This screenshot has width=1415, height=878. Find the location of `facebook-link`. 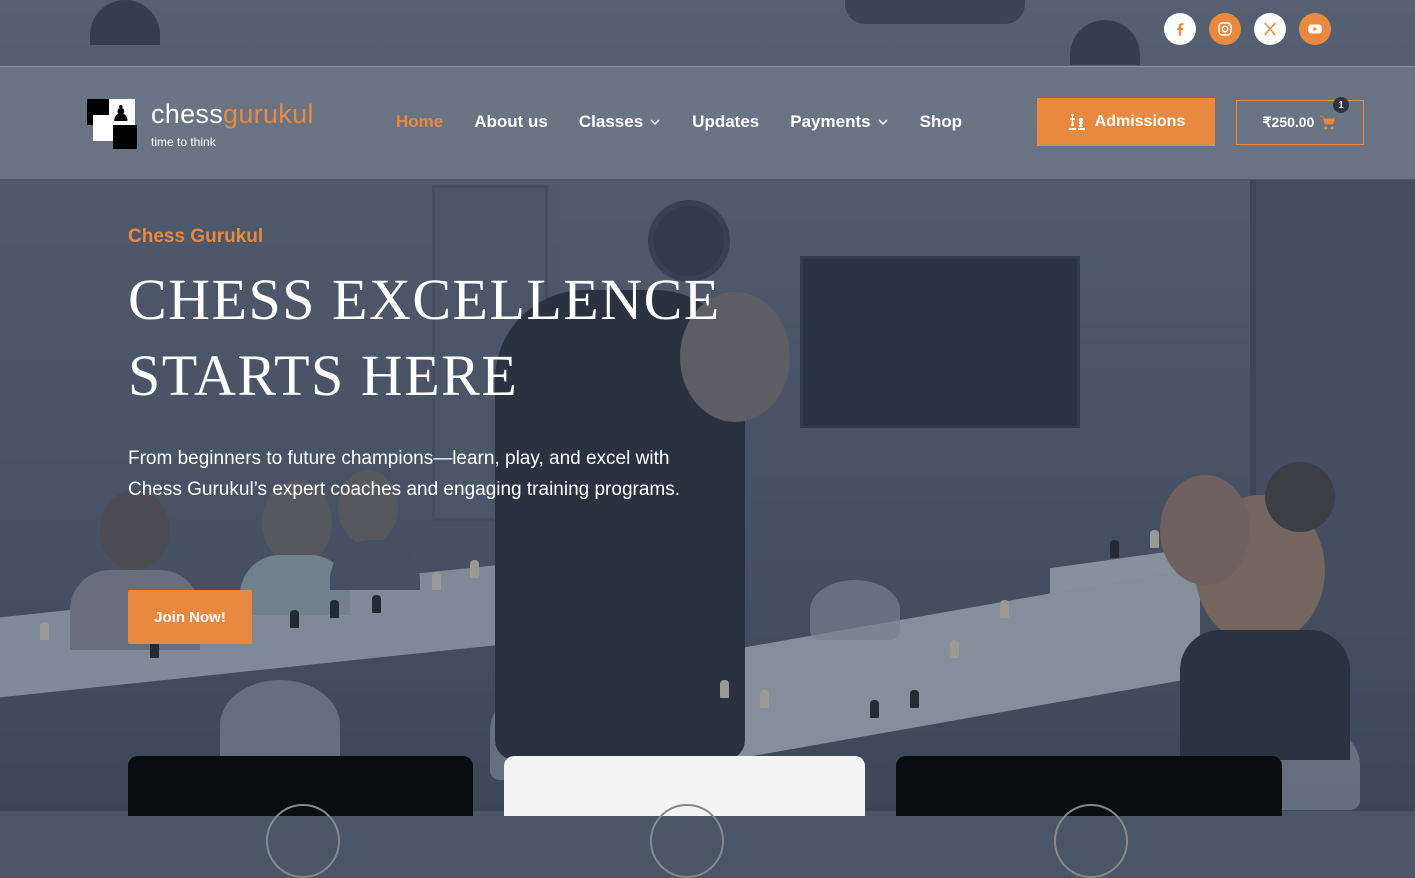

facebook-link is located at coordinates (1180, 29).